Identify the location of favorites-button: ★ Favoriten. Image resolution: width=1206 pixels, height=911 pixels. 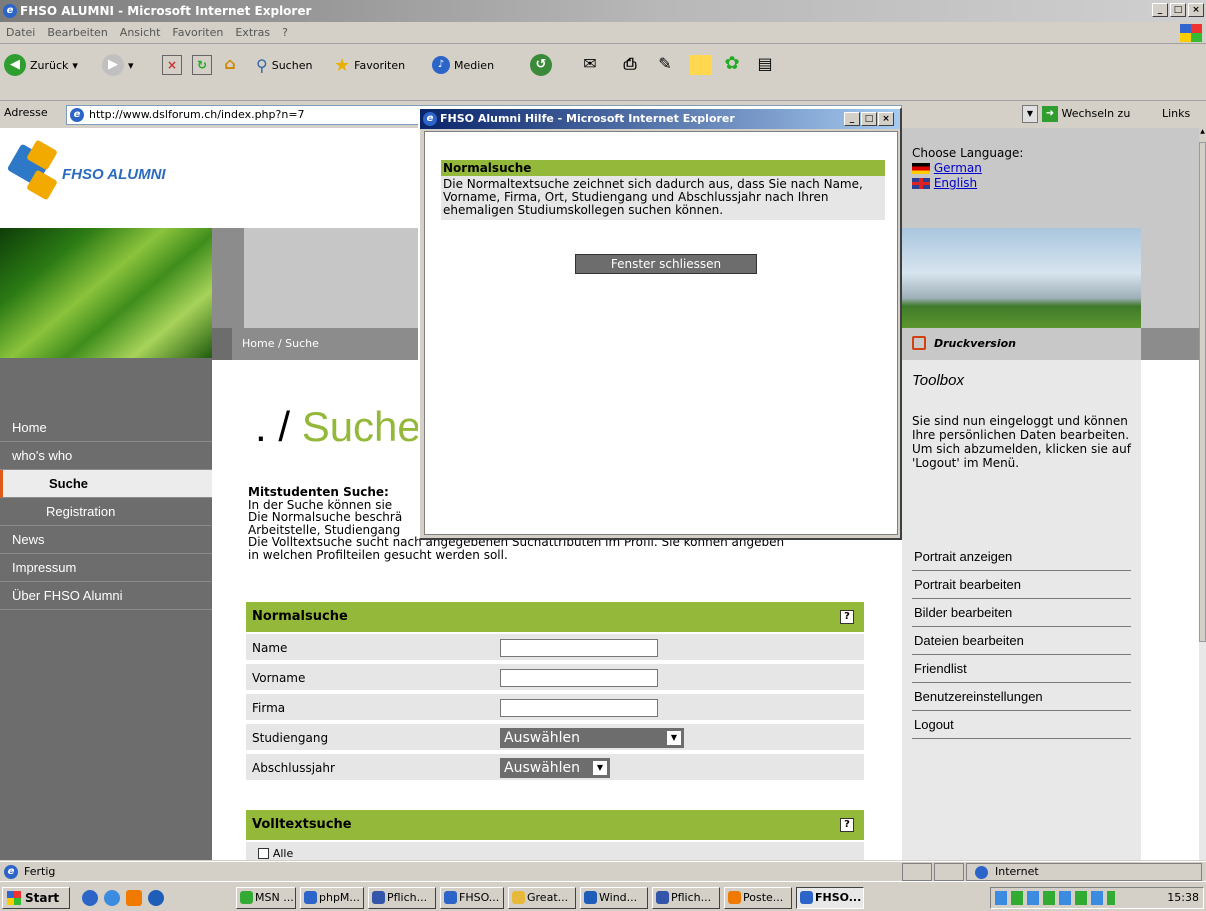
(369, 65).